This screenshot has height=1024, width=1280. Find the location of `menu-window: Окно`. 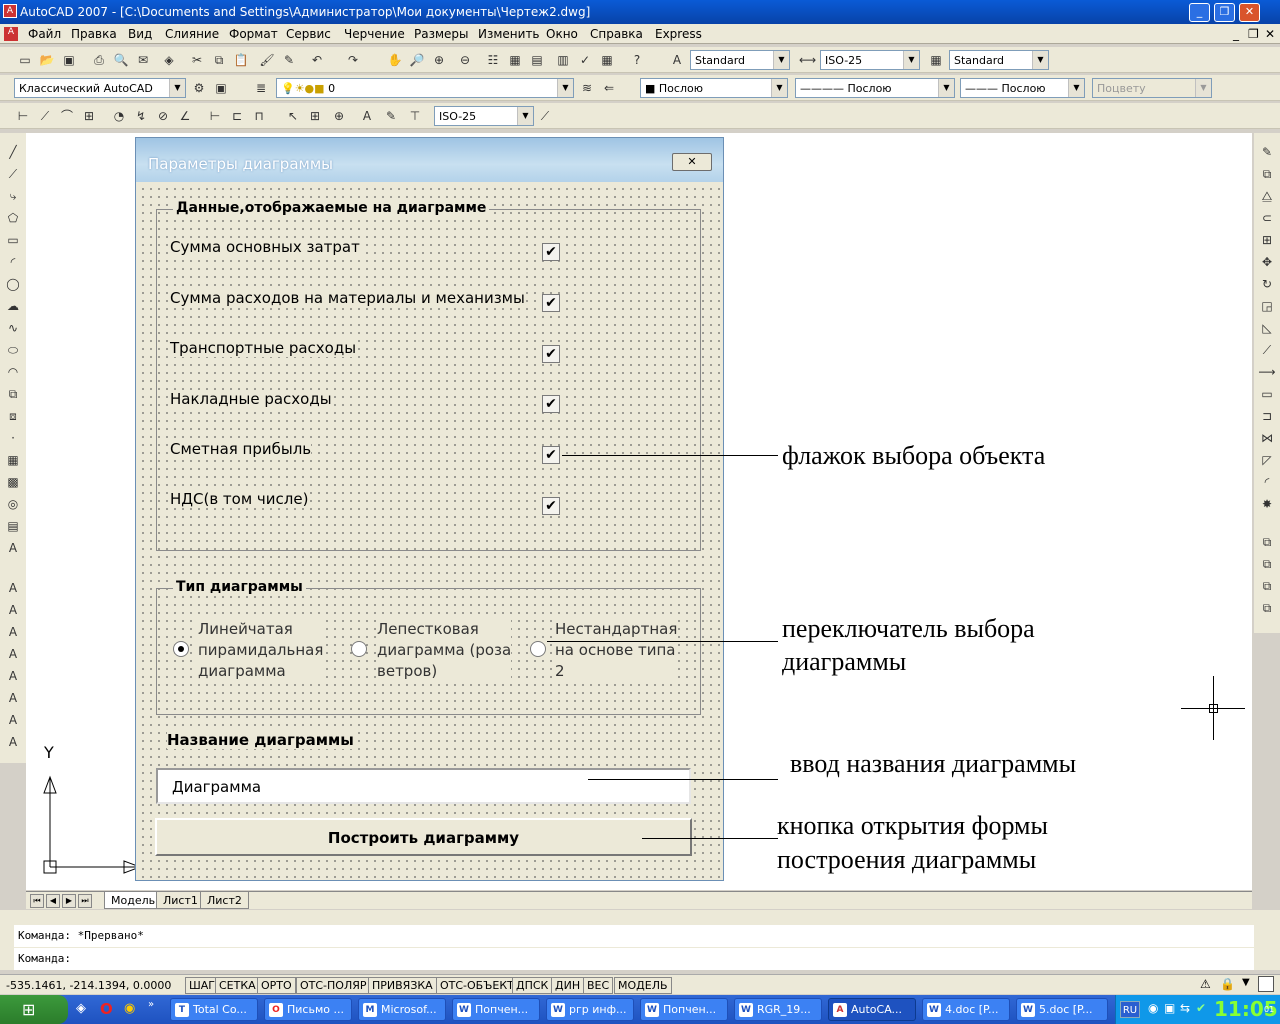

menu-window: Окно is located at coordinates (562, 34).